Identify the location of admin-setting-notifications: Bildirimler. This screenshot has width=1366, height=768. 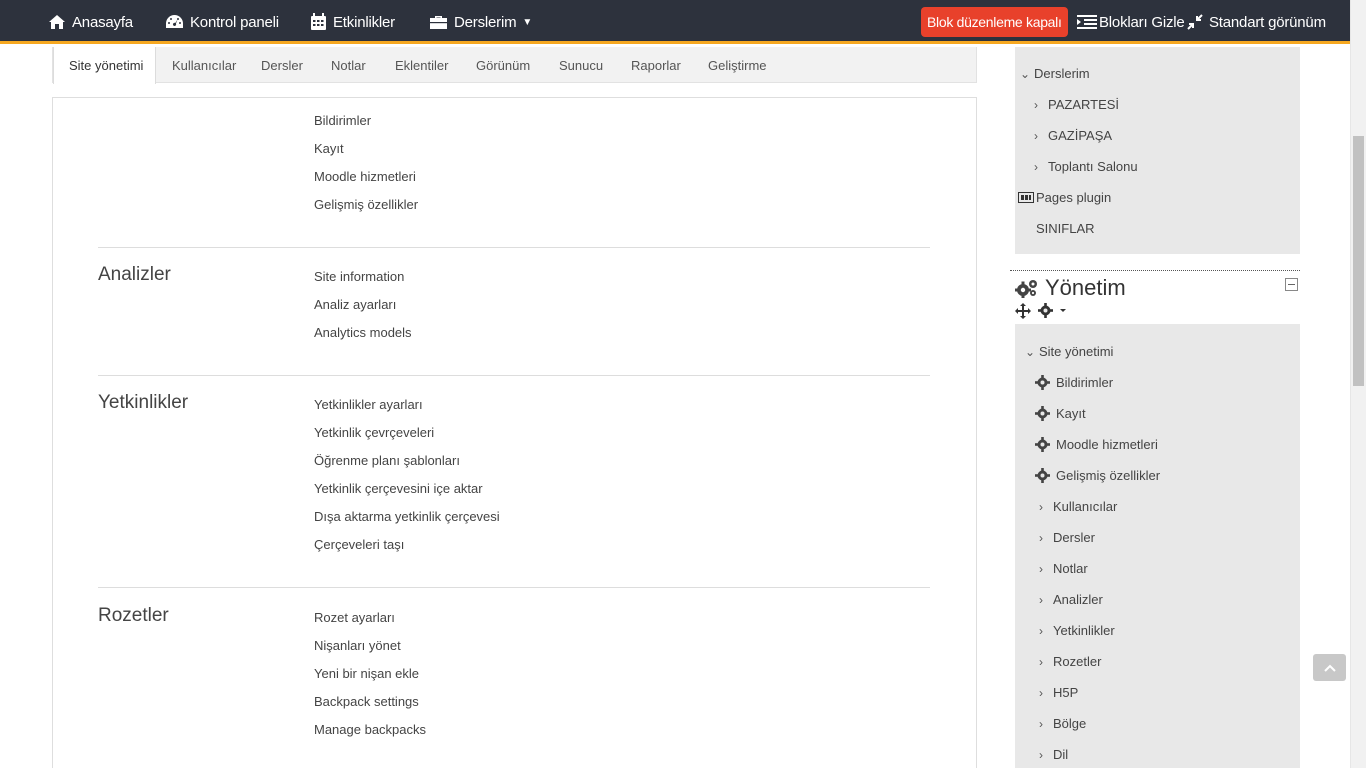
(1074, 382).